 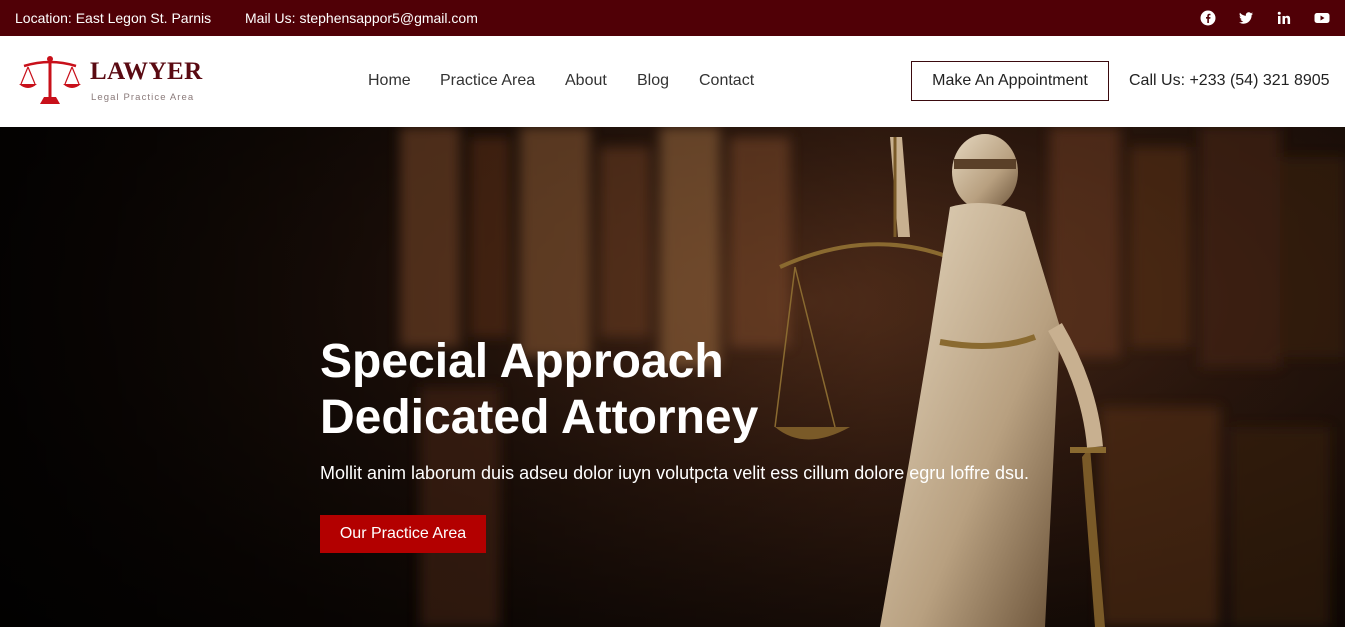 What do you see at coordinates (586, 81) in the screenshot?
I see `nav-about: About` at bounding box center [586, 81].